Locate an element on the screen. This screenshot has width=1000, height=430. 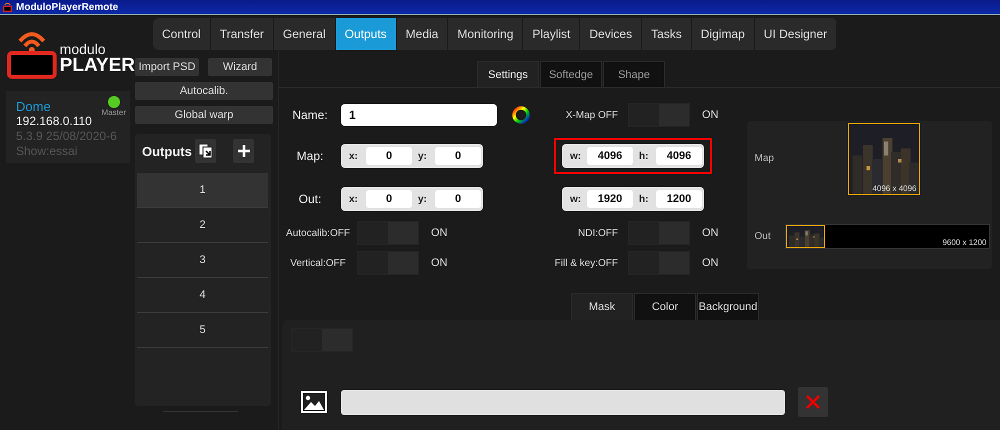
toggle-label: Vertical:OFF is located at coordinates (318, 263).